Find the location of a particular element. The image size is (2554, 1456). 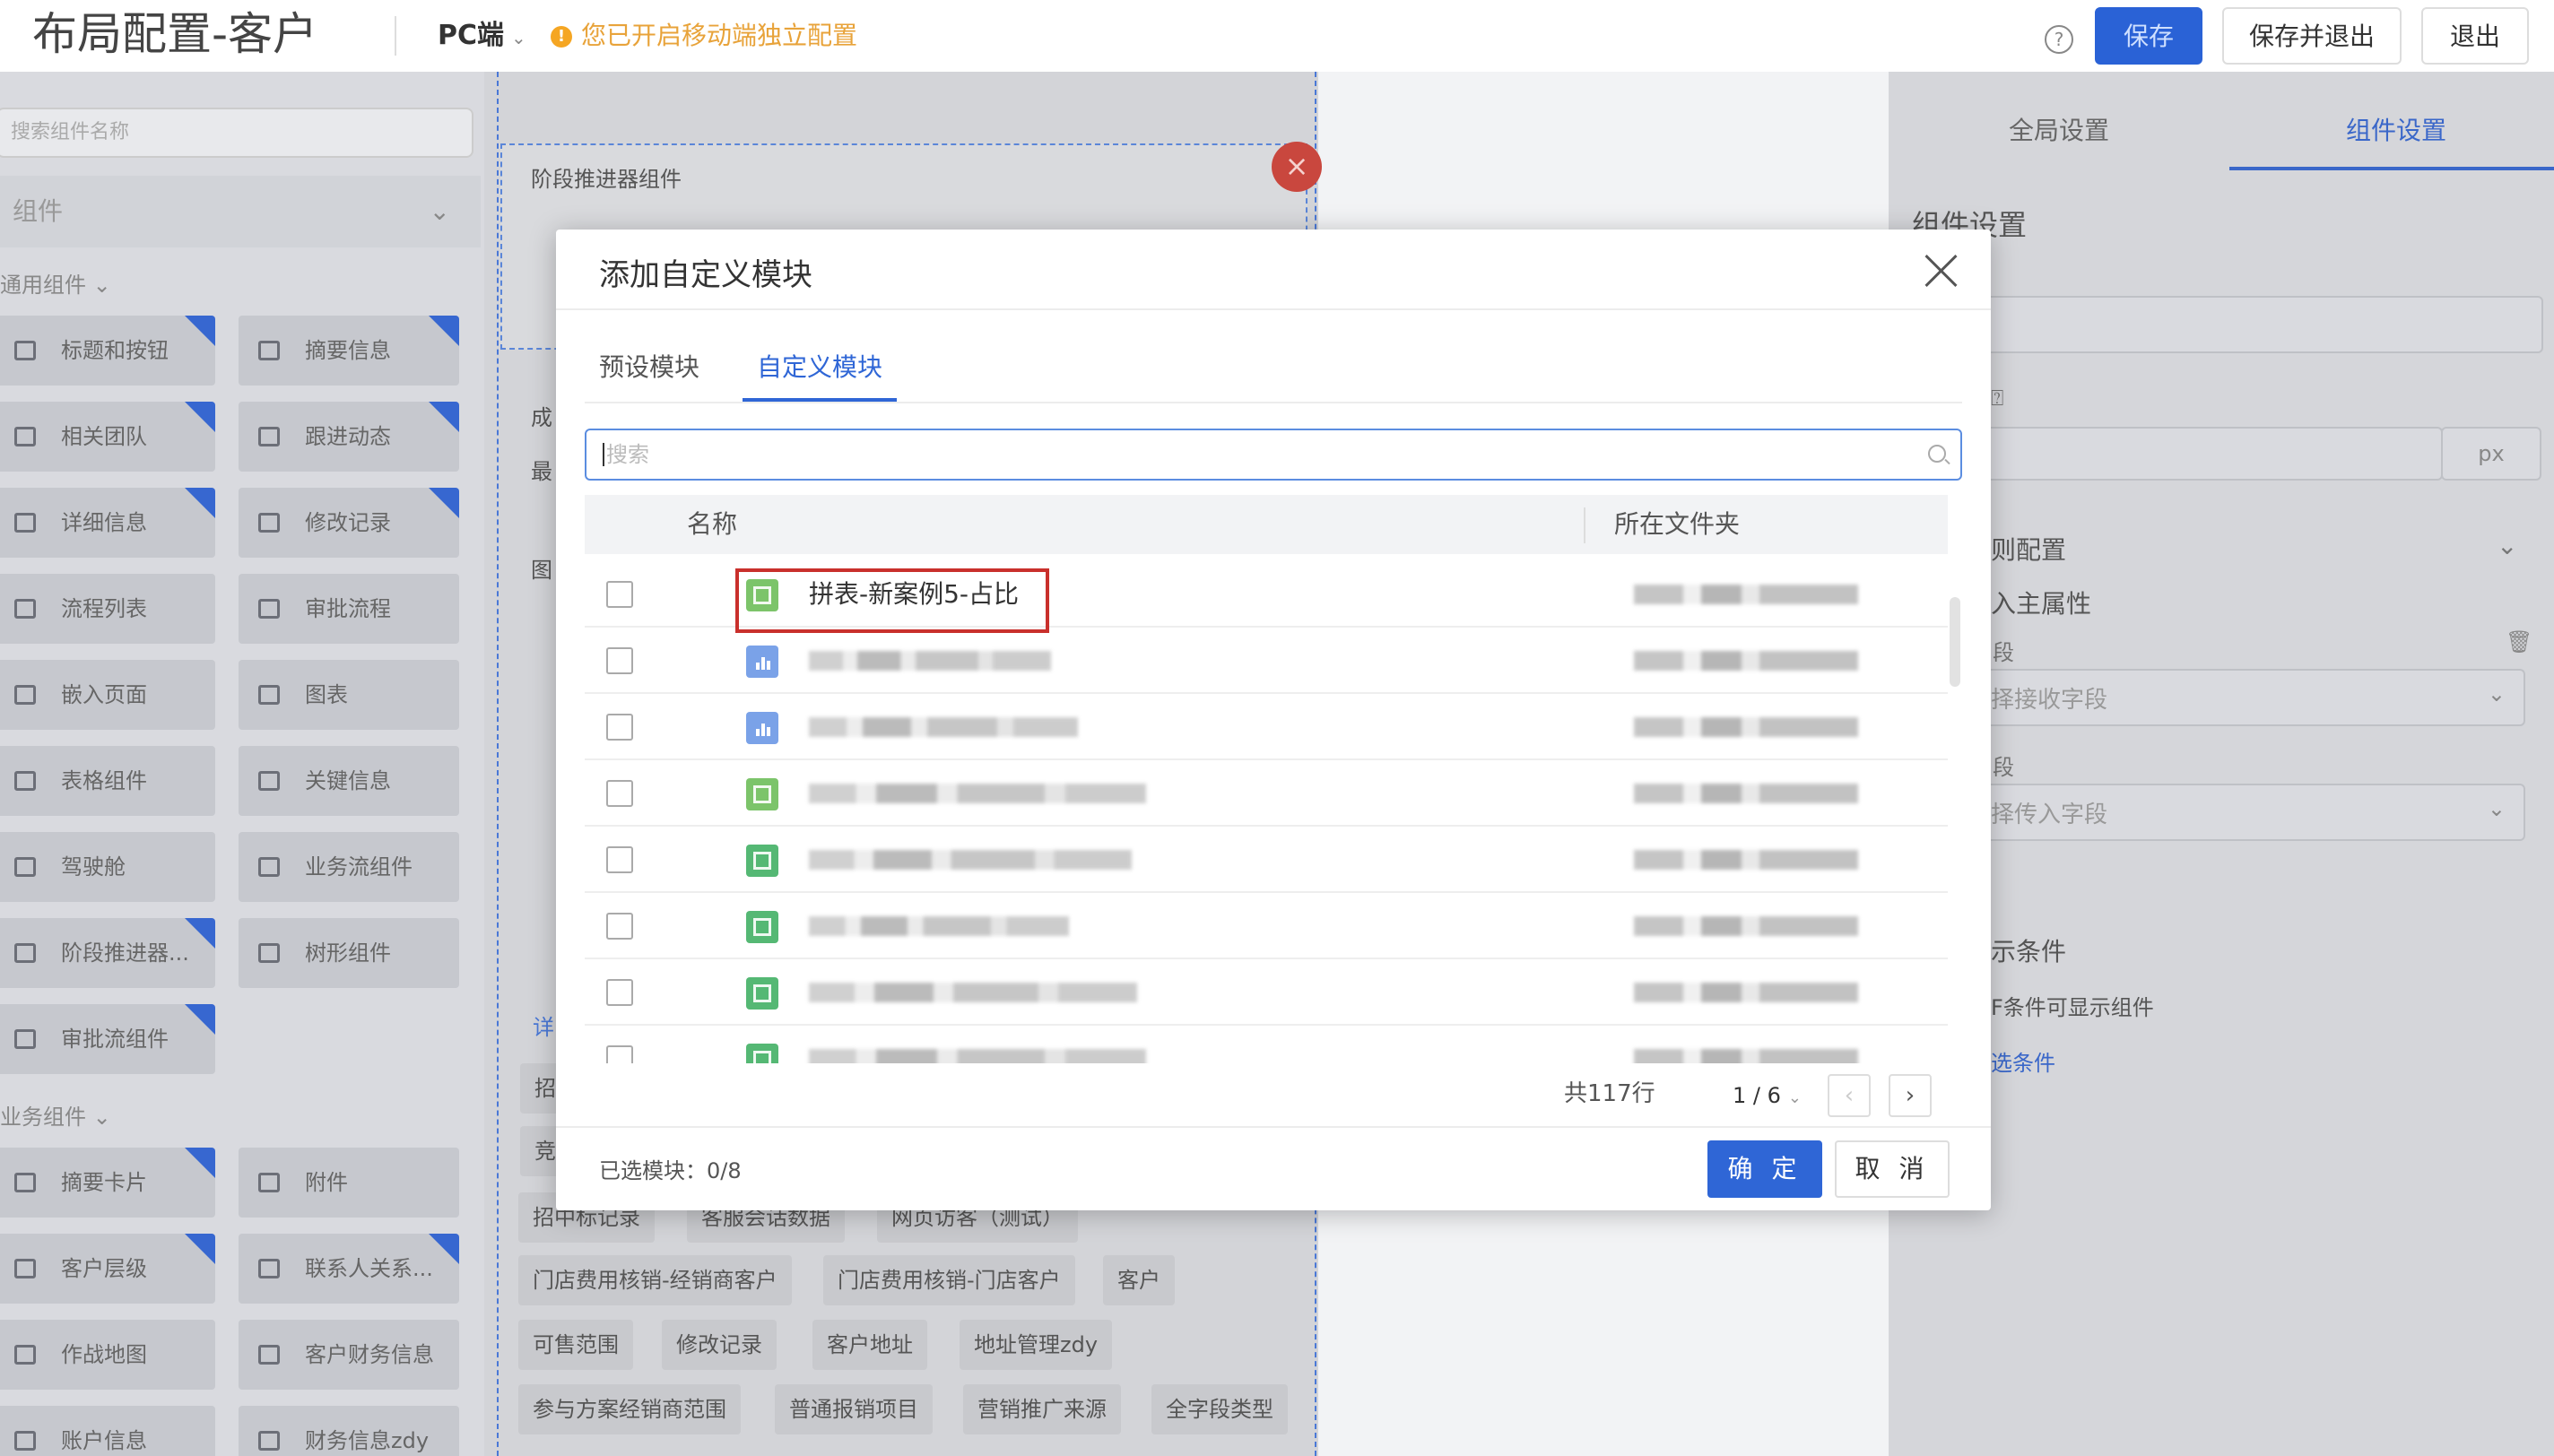

component-item: 驾驶舱 is located at coordinates (107, 867).